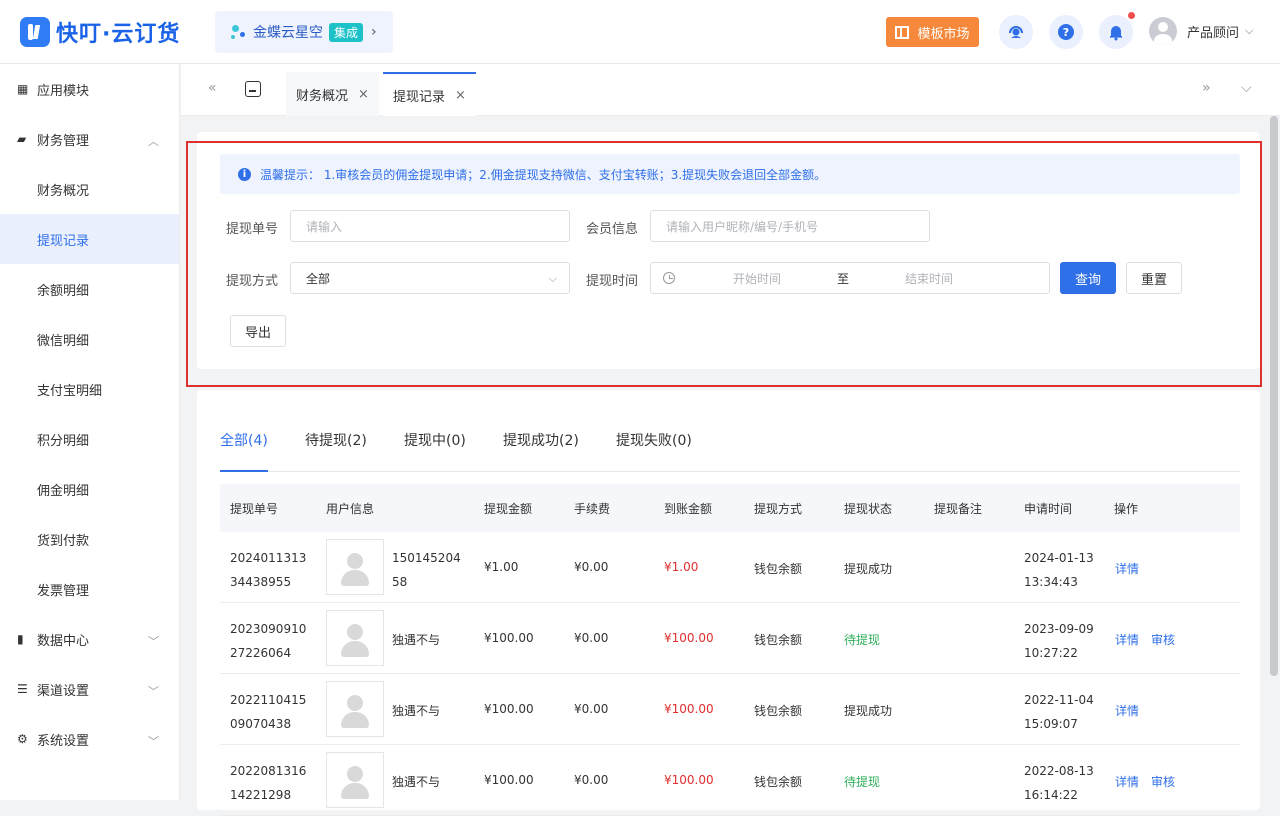 The image size is (1280, 816). I want to click on list-icon: ☰, so click(22, 689).